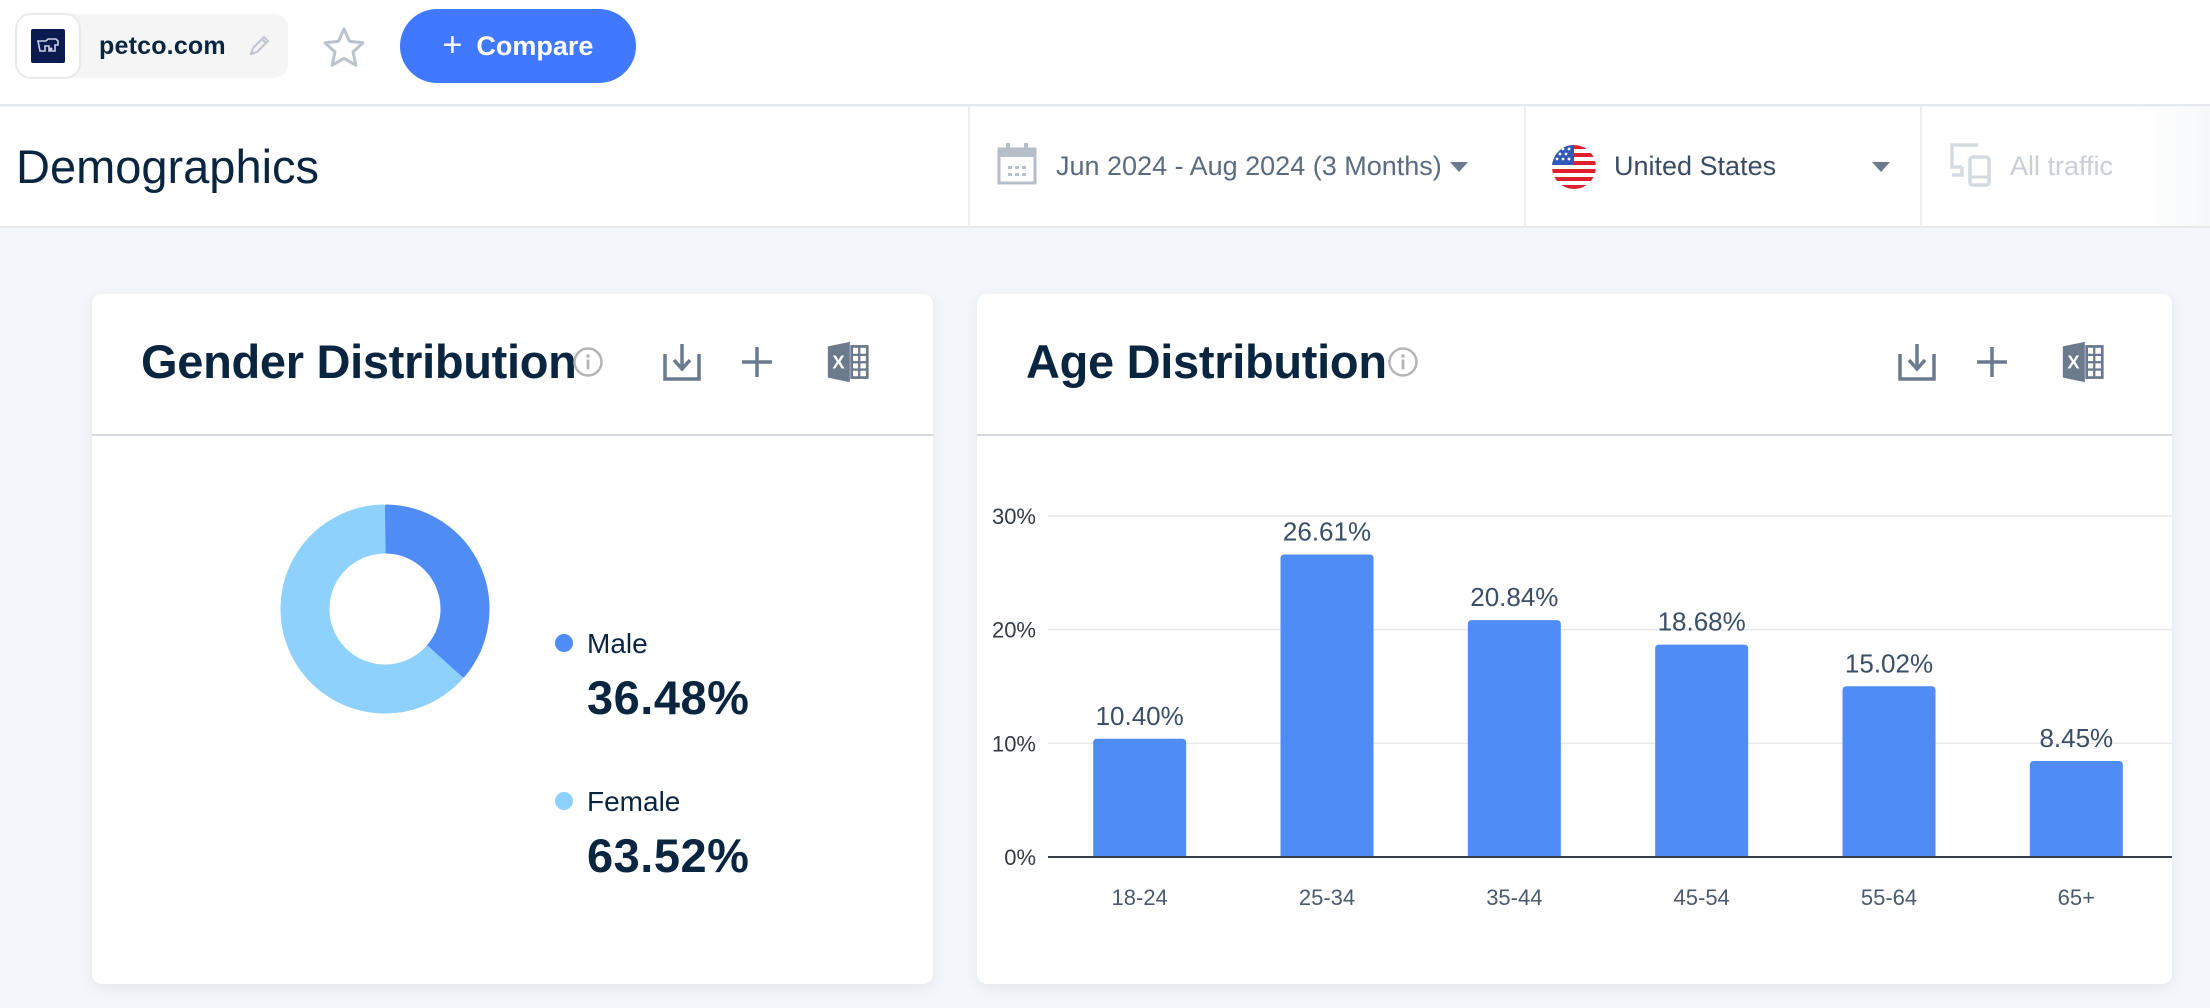 The width and height of the screenshot is (2210, 1008). Describe the element at coordinates (1695, 166) in the screenshot. I see `country-value: United States` at that location.